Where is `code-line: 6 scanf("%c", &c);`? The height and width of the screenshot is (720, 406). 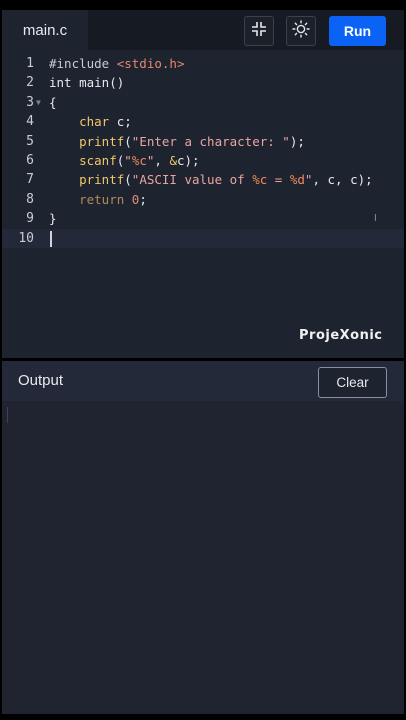
code-line: 6 scanf("%c", &c); is located at coordinates (203, 160).